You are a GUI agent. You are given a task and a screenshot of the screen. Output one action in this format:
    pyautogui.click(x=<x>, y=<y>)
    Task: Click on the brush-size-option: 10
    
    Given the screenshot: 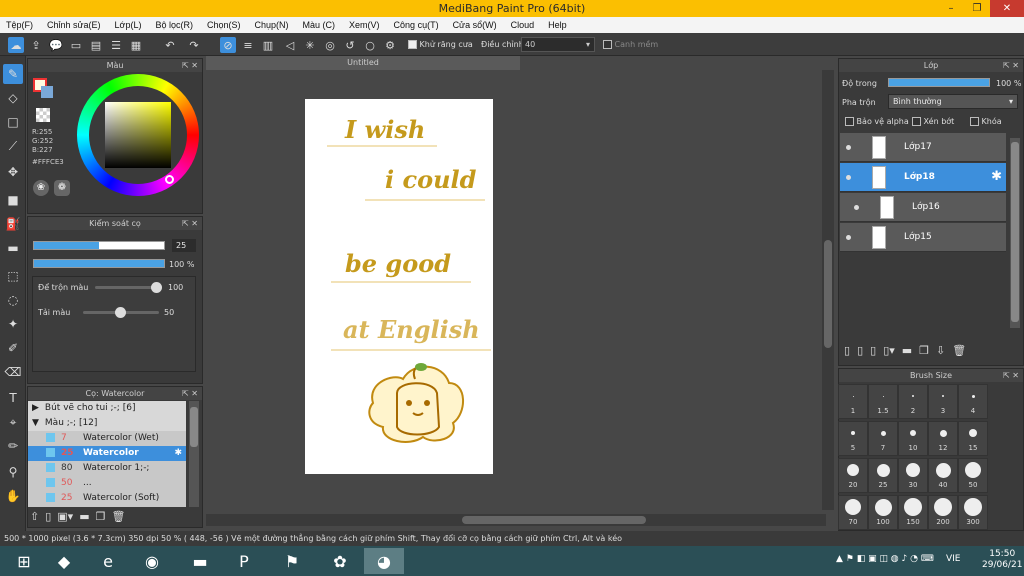 What is the action you would take?
    pyautogui.click(x=913, y=438)
    